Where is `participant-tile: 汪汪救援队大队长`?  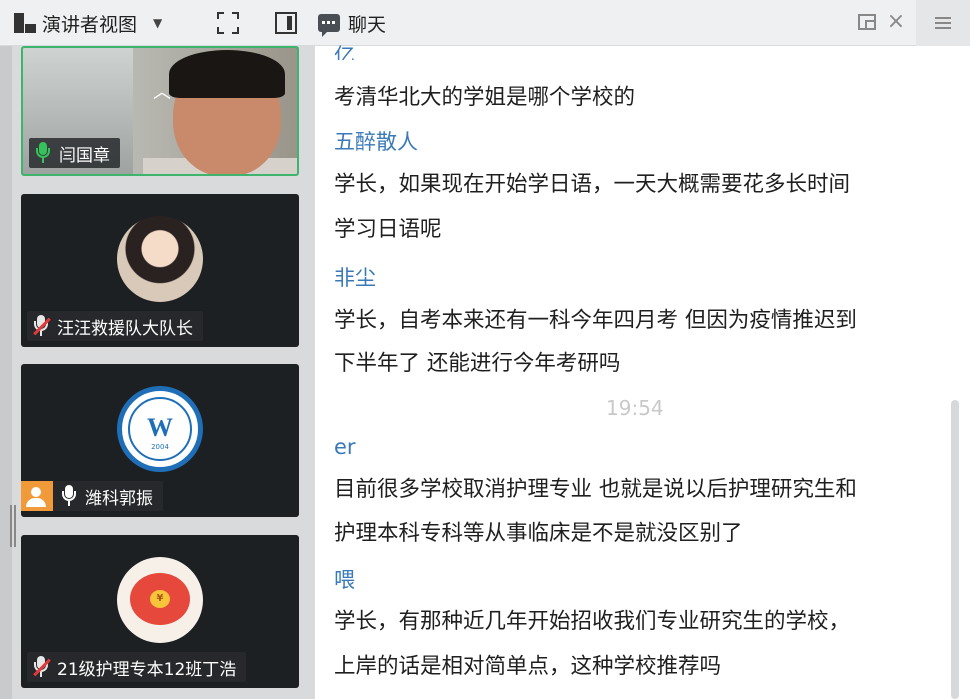
participant-tile: 汪汪救援队大队长 is located at coordinates (160, 270).